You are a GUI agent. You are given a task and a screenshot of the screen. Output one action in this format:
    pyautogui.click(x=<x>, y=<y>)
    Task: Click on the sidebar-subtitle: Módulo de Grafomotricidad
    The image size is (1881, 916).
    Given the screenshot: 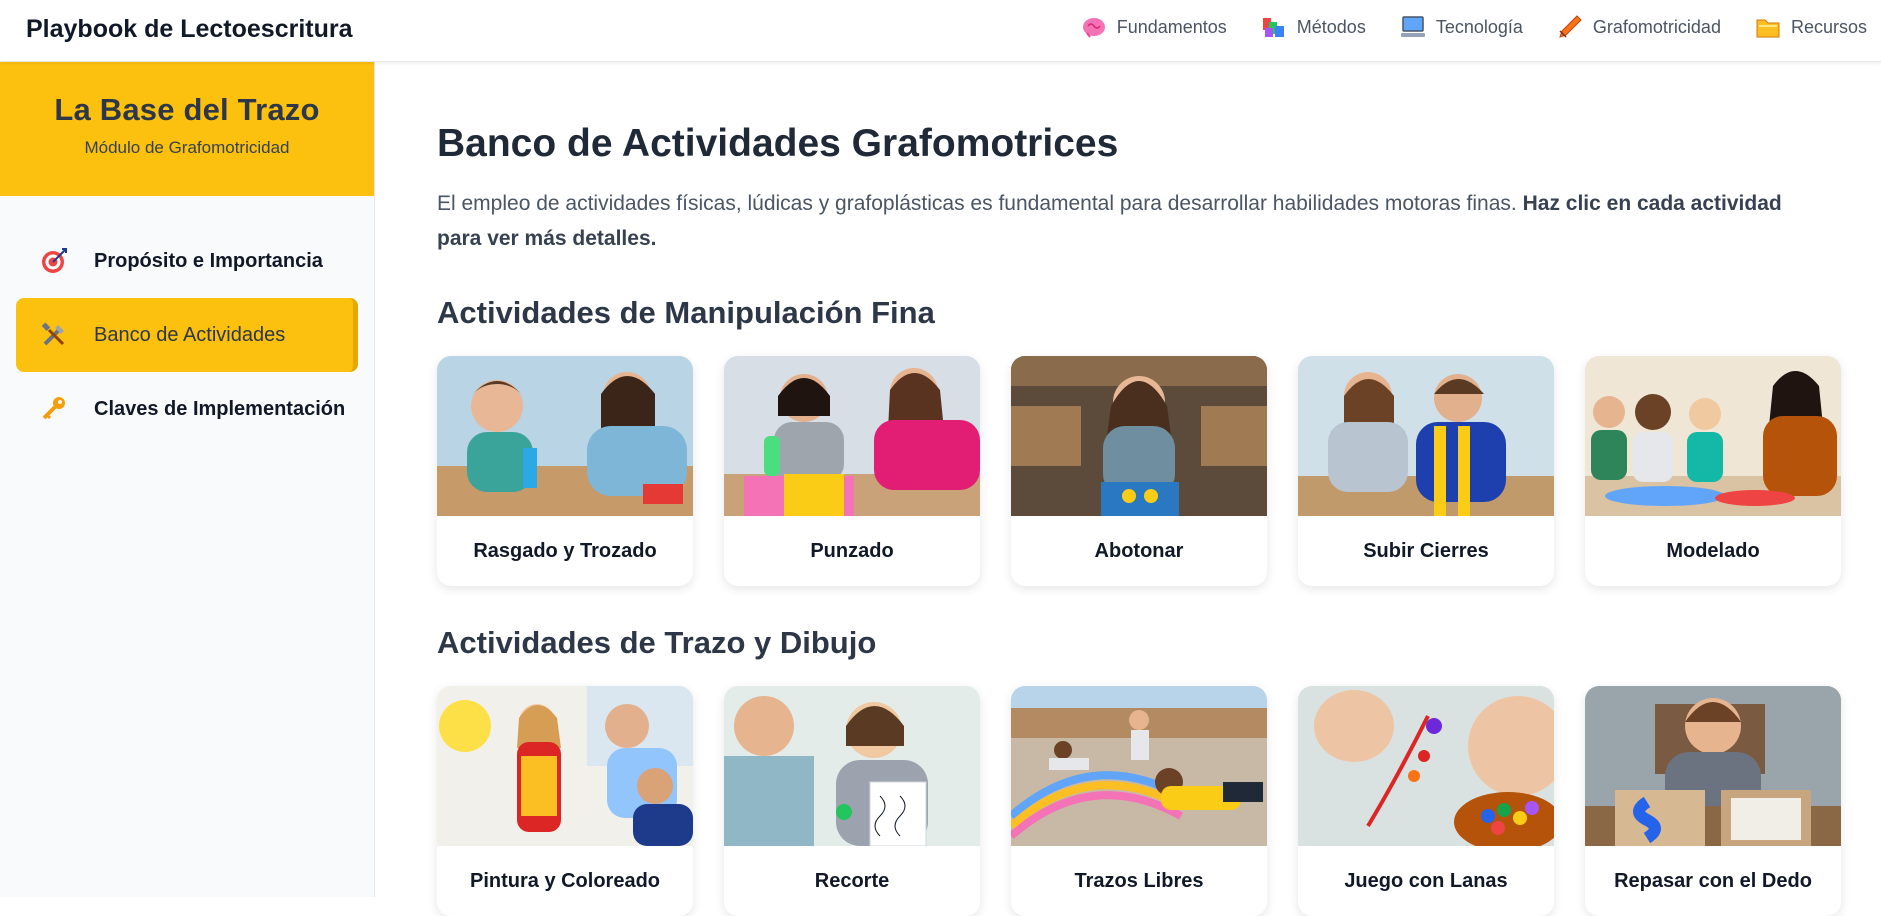 What is the action you would take?
    pyautogui.click(x=187, y=147)
    